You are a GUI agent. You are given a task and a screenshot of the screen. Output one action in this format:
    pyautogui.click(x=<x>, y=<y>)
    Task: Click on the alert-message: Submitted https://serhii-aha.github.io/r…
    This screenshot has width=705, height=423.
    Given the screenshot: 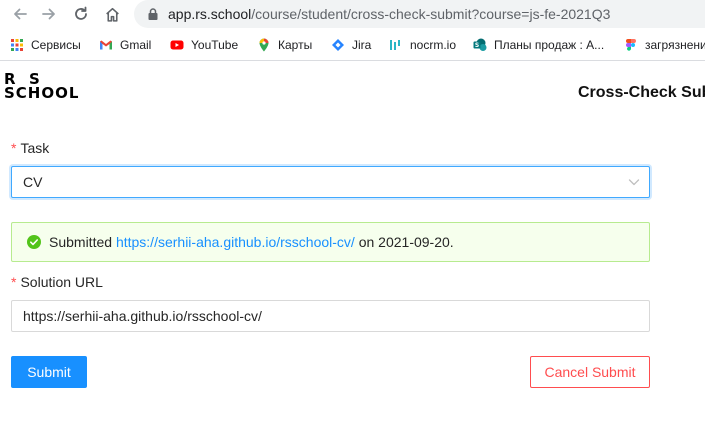 What is the action you would take?
    pyautogui.click(x=251, y=242)
    